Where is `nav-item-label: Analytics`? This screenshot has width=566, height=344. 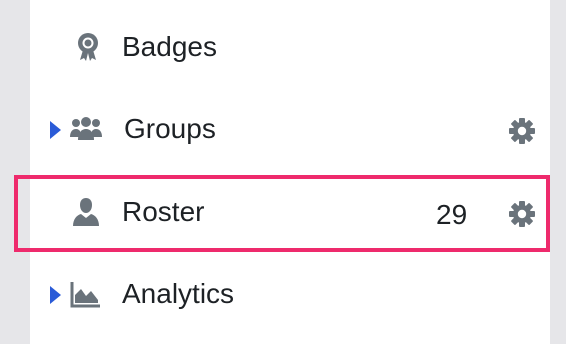 nav-item-label: Analytics is located at coordinates (178, 293).